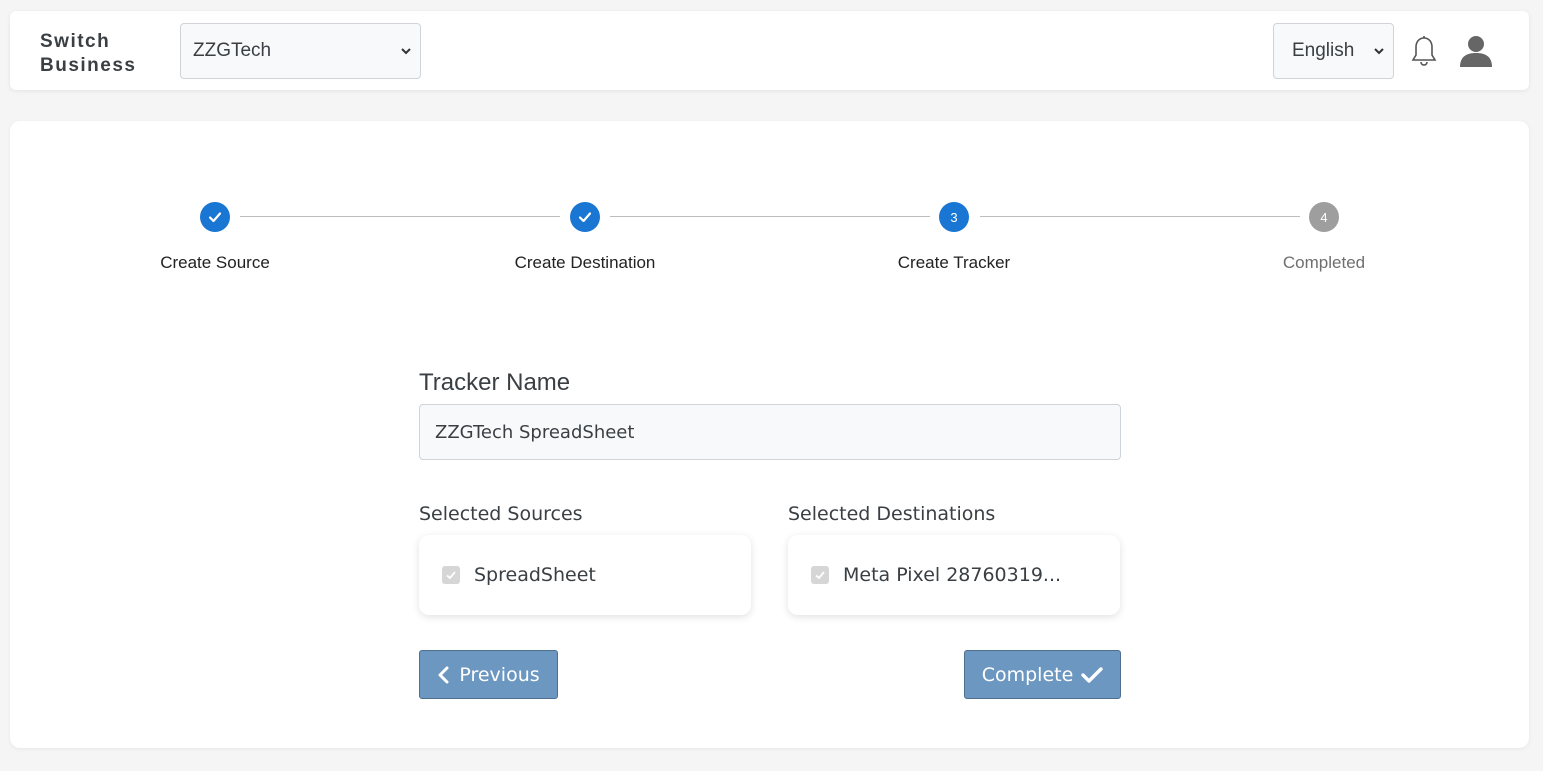  What do you see at coordinates (499, 674) in the screenshot?
I see `previous-button-label: Previous` at bounding box center [499, 674].